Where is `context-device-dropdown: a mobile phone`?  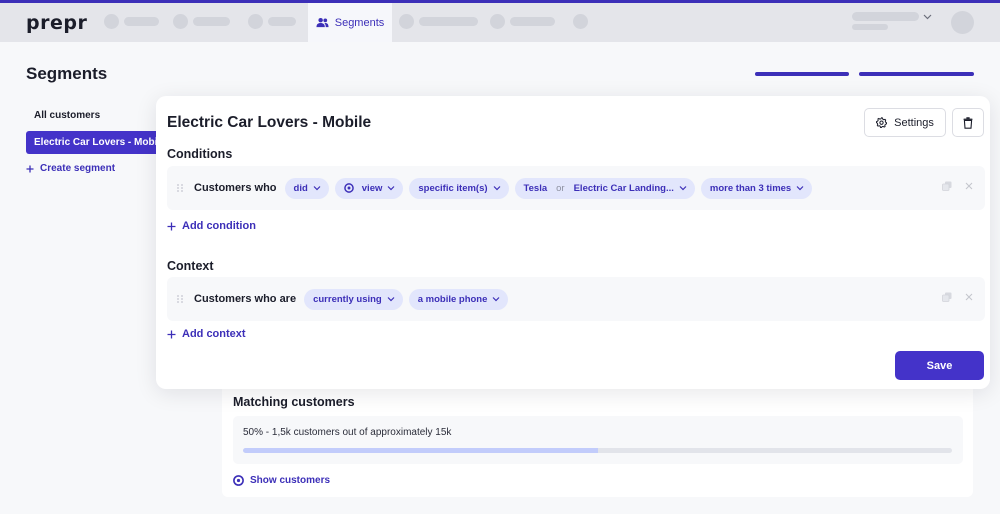
context-device-dropdown: a mobile phone is located at coordinates (458, 299).